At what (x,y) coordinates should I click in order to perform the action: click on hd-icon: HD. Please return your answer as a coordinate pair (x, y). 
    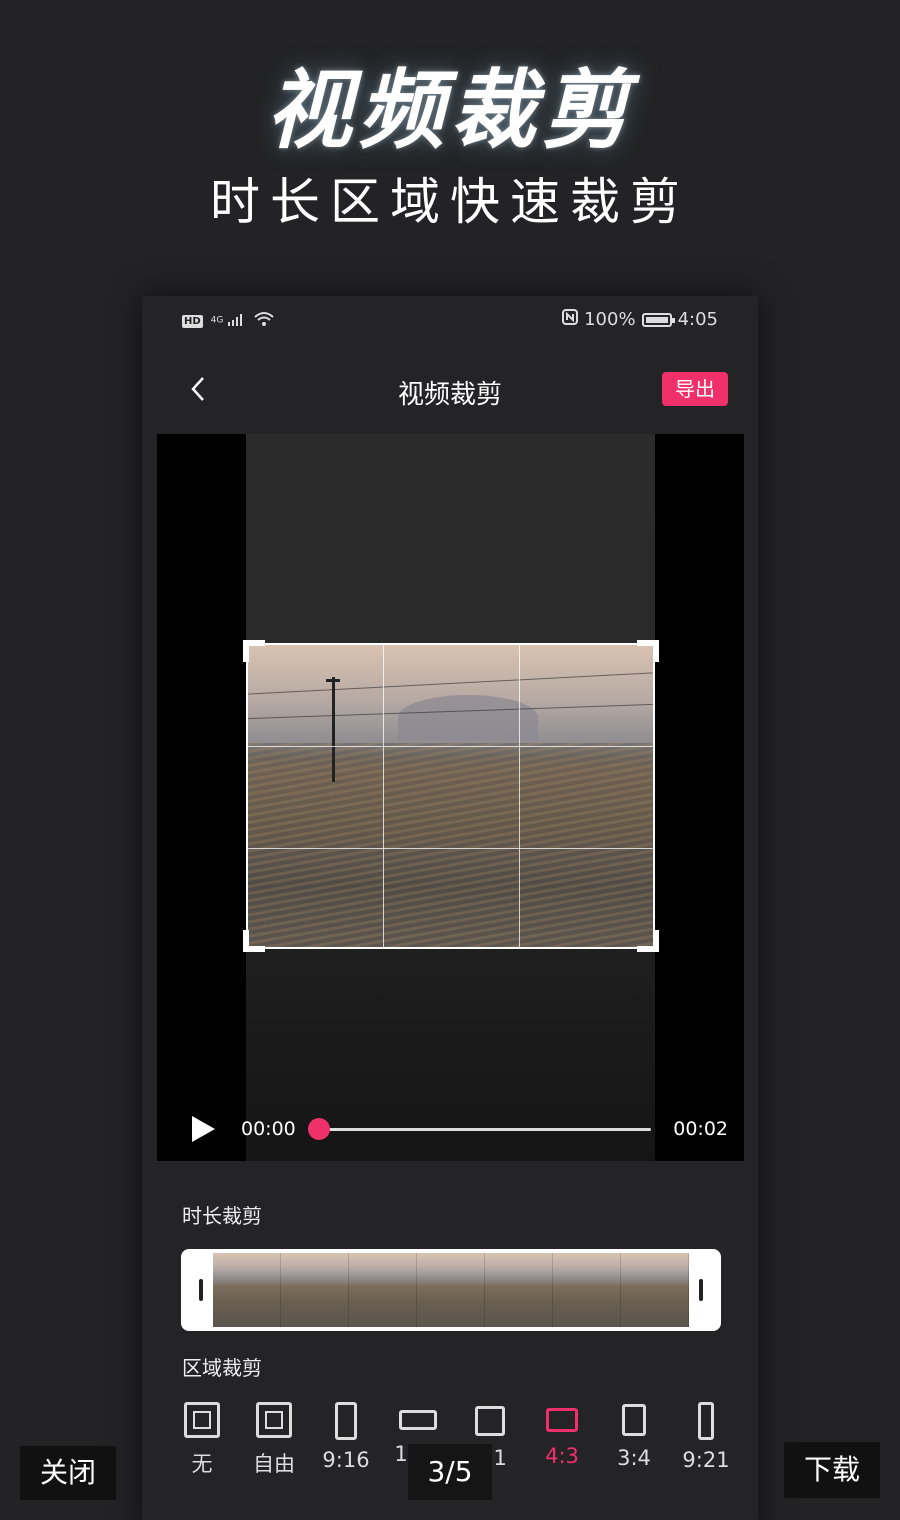
    Looking at the image, I should click on (192, 321).